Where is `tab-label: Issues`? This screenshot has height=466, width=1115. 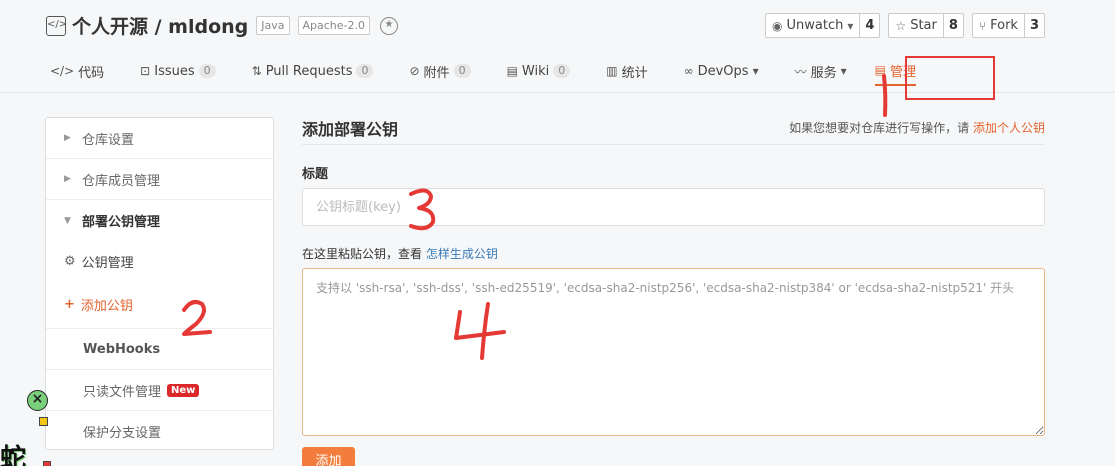
tab-label: Issues is located at coordinates (174, 71).